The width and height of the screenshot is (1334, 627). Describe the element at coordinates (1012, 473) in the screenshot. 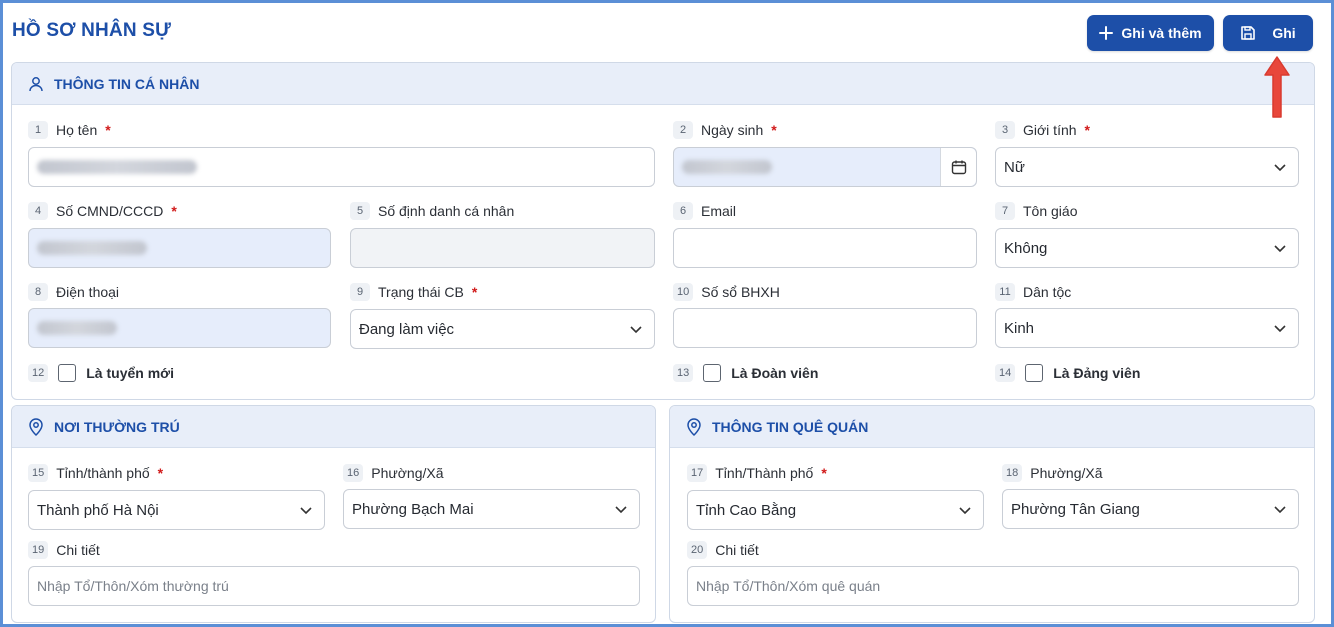

I see `field-number: 18` at that location.